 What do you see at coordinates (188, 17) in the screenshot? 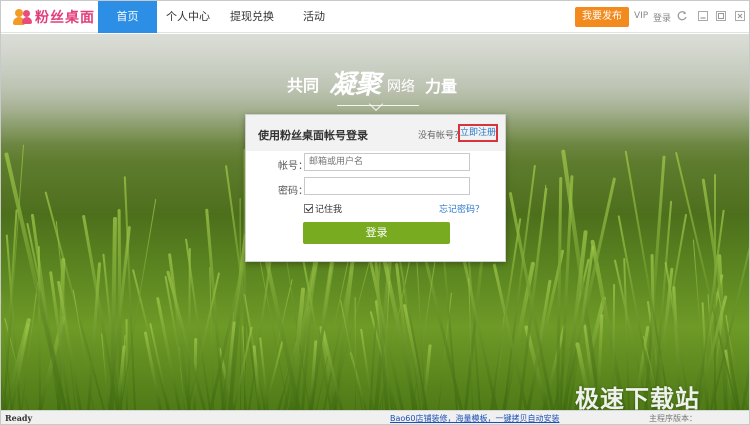
I see `tab-personal-center: 个人中心` at bounding box center [188, 17].